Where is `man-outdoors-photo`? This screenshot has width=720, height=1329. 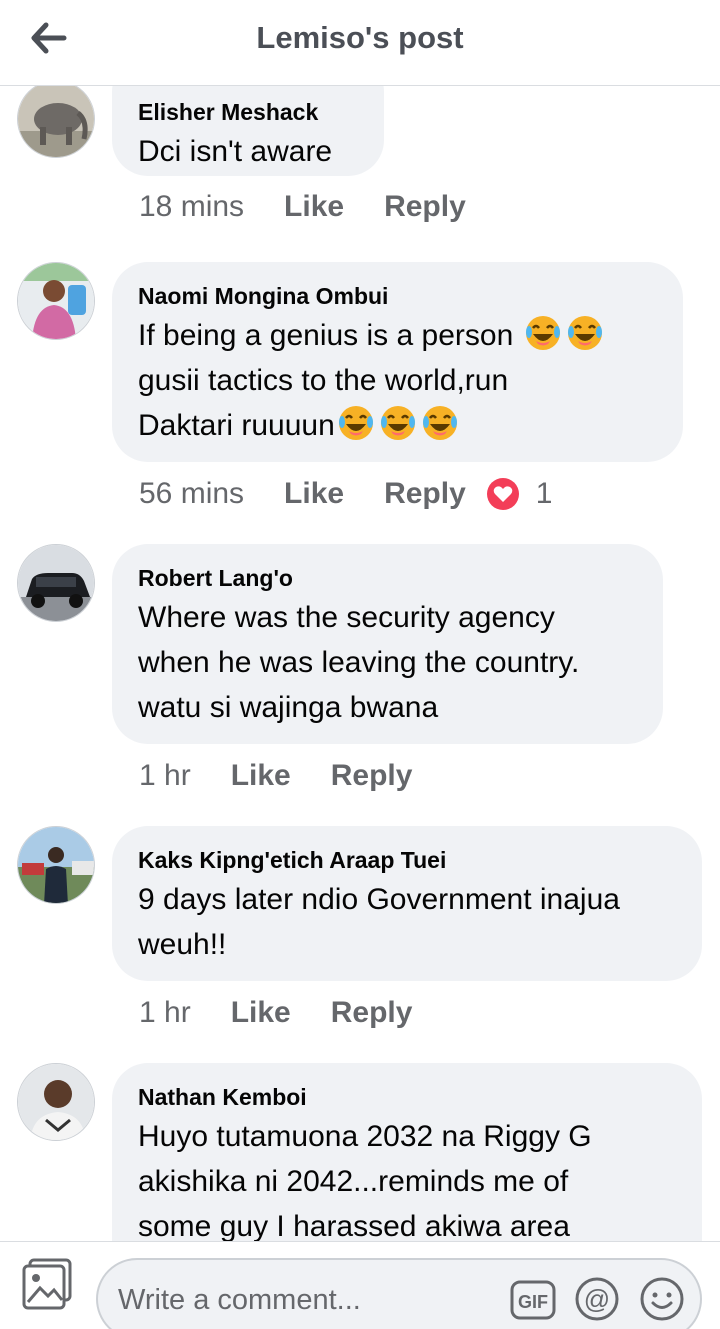 man-outdoors-photo is located at coordinates (56, 865).